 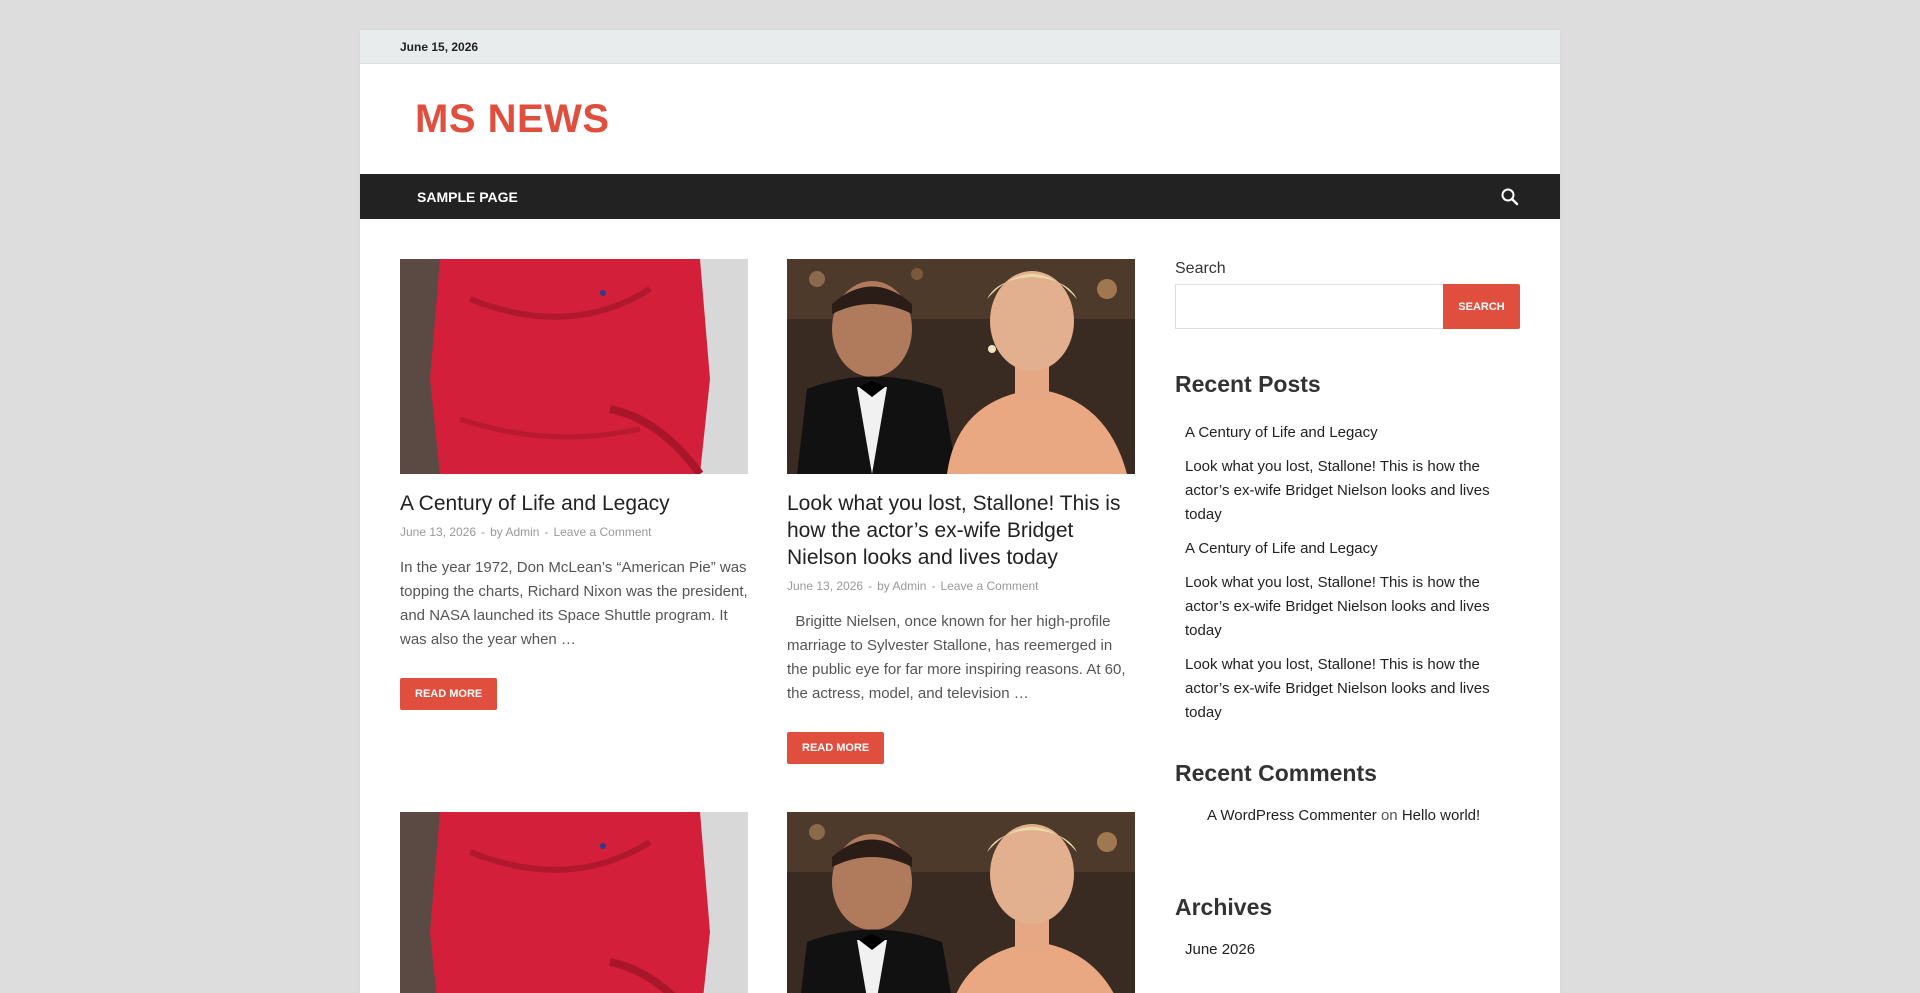 I want to click on search-button: SEARCH, so click(x=1481, y=306).